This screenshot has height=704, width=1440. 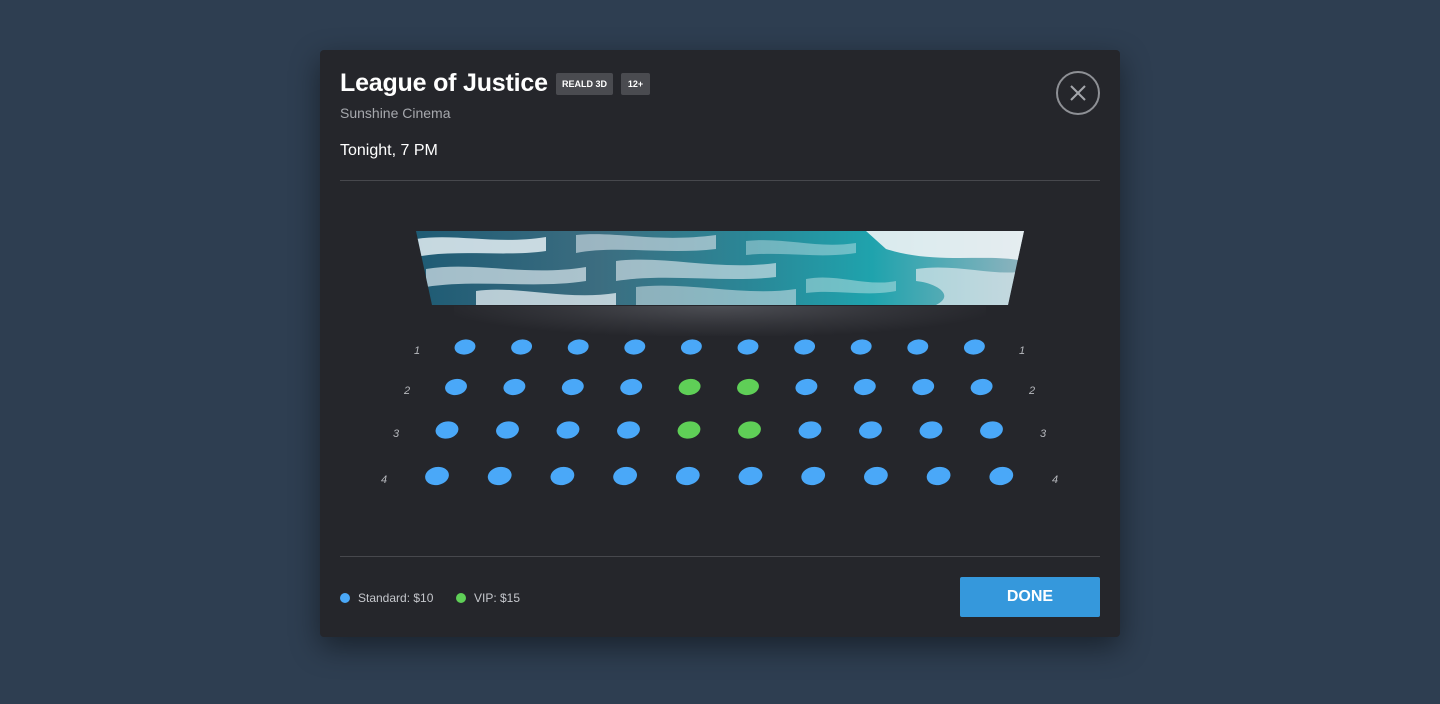 I want to click on standard-seat-dot, so click(x=345, y=598).